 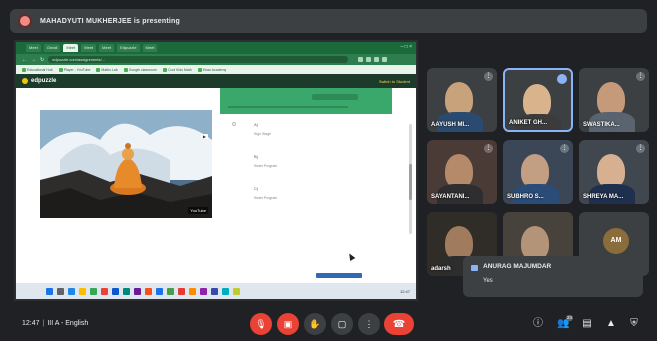 What do you see at coordinates (256, 156) in the screenshot?
I see `option-key: B)` at bounding box center [256, 156].